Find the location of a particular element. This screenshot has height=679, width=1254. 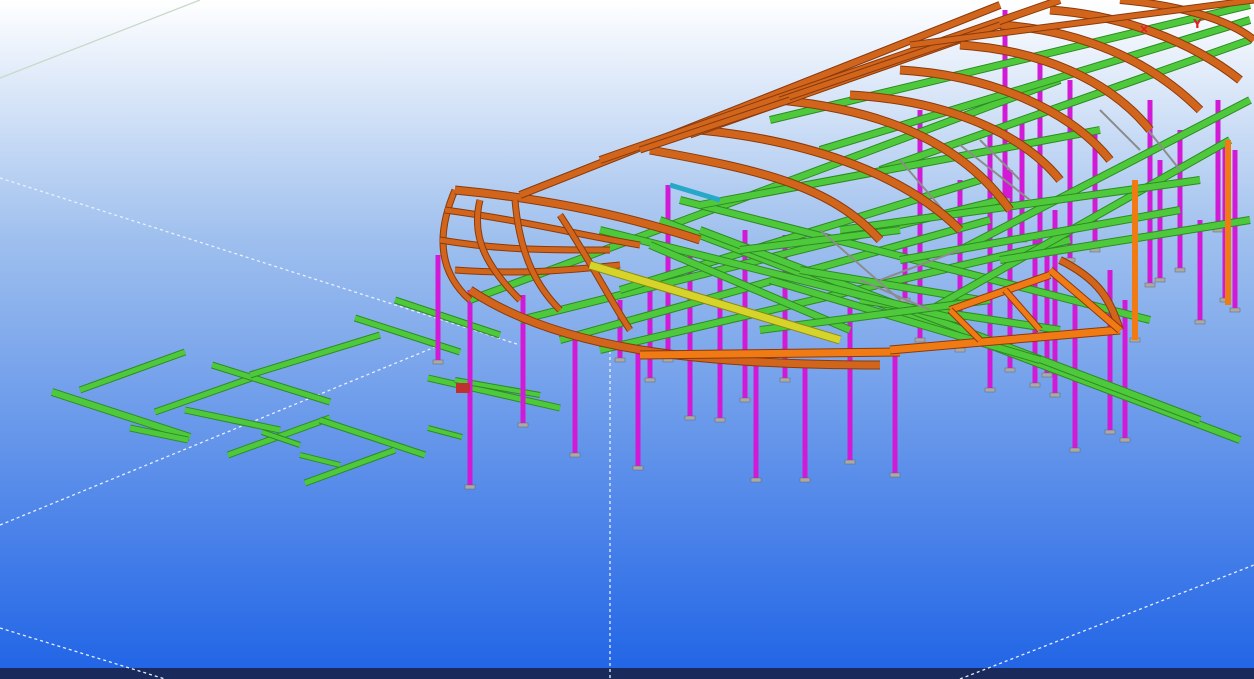

connection-detail is located at coordinates (463, 388).